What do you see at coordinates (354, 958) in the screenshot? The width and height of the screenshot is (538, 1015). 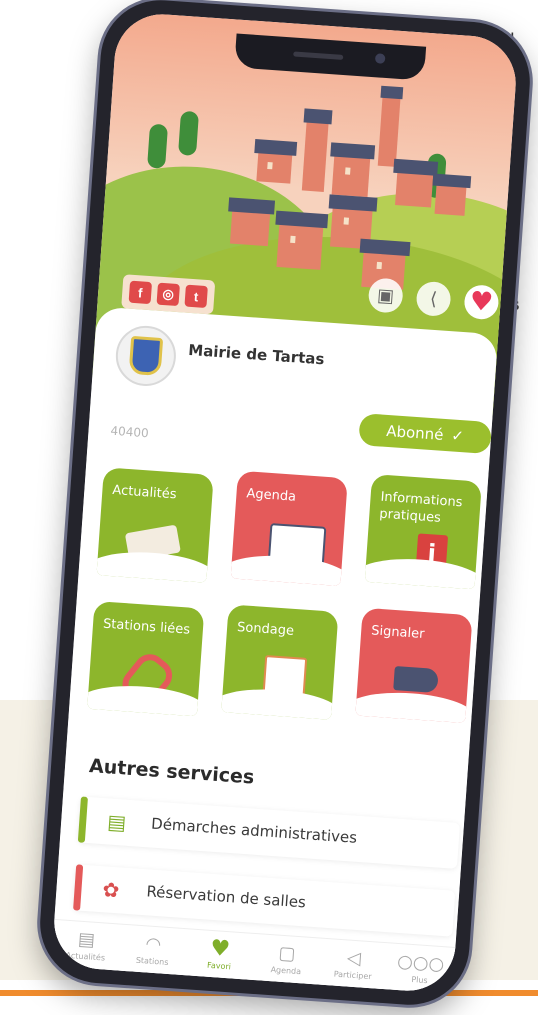 I see `megaphone-icon: ◁` at bounding box center [354, 958].